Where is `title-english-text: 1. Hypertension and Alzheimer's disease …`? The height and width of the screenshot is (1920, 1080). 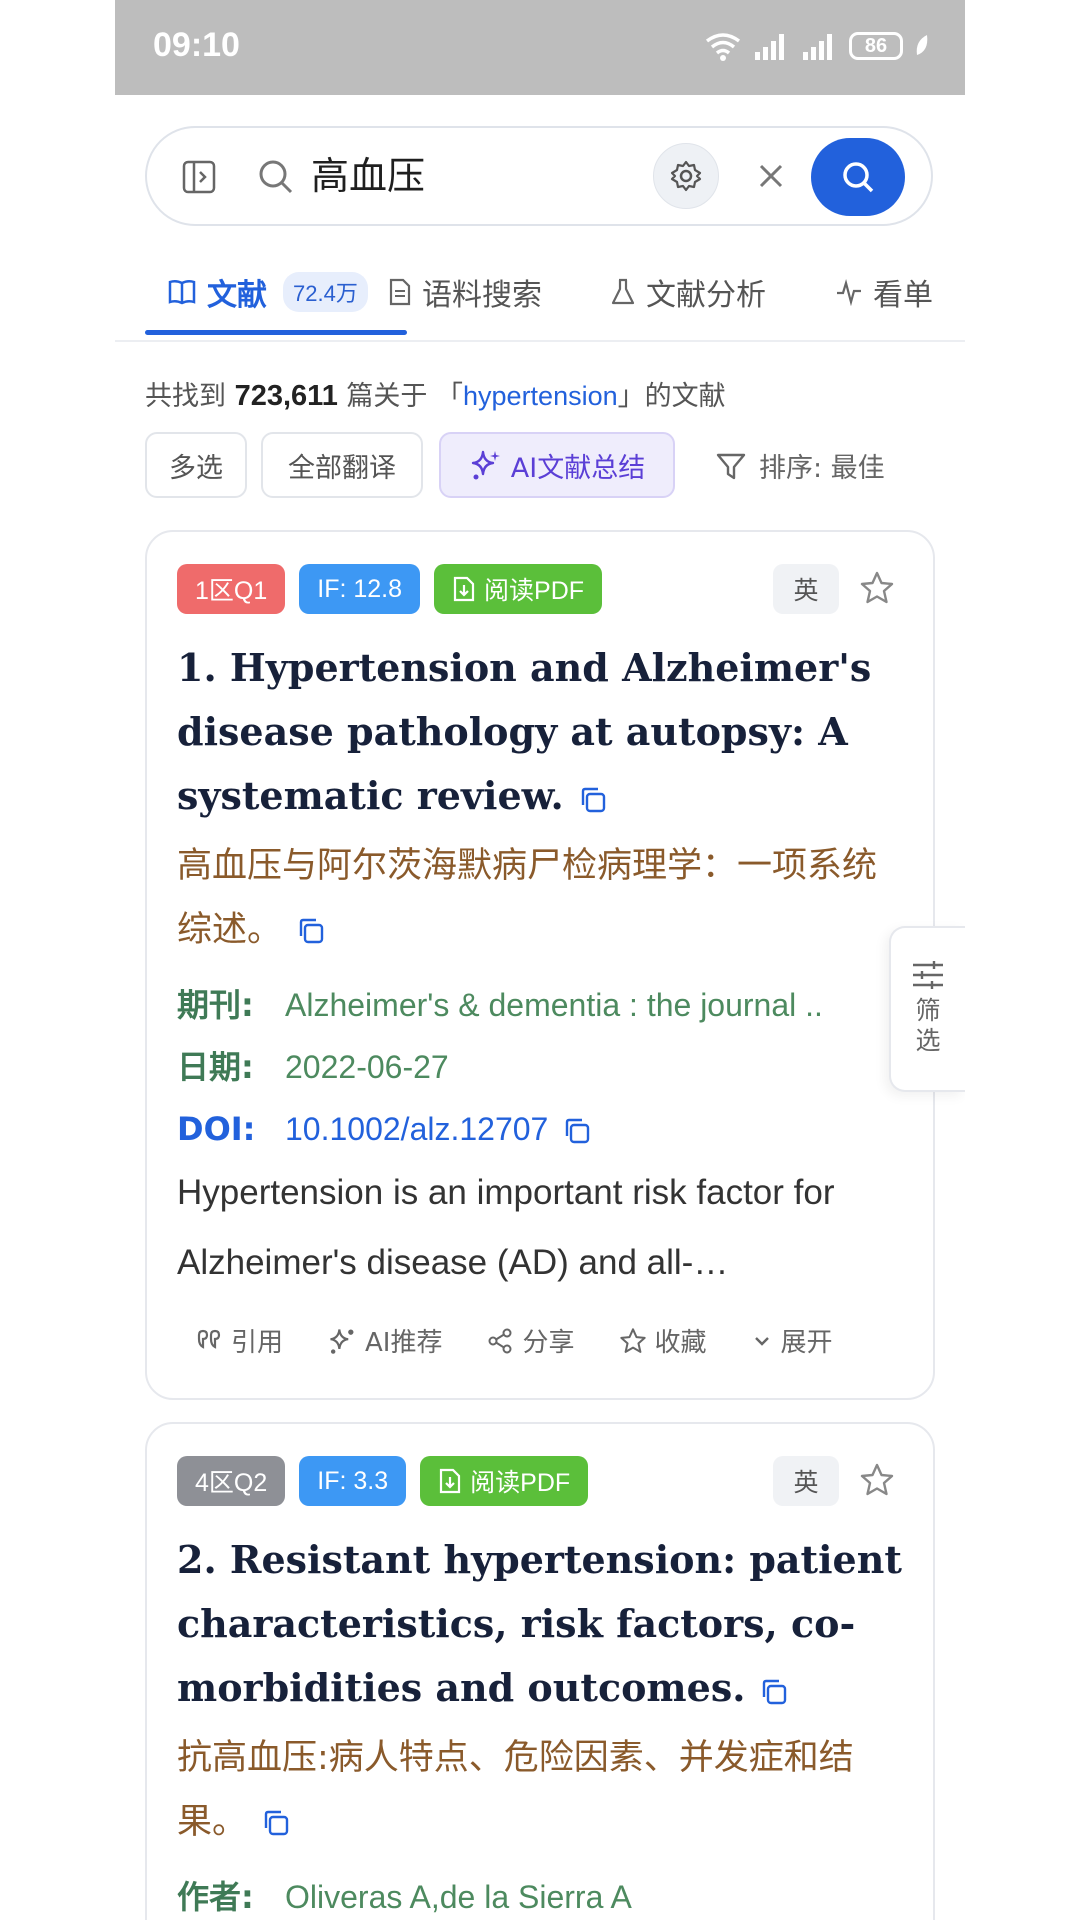
title-english-text: 1. Hypertension and Alzheimer's disease … is located at coordinates (524, 731).